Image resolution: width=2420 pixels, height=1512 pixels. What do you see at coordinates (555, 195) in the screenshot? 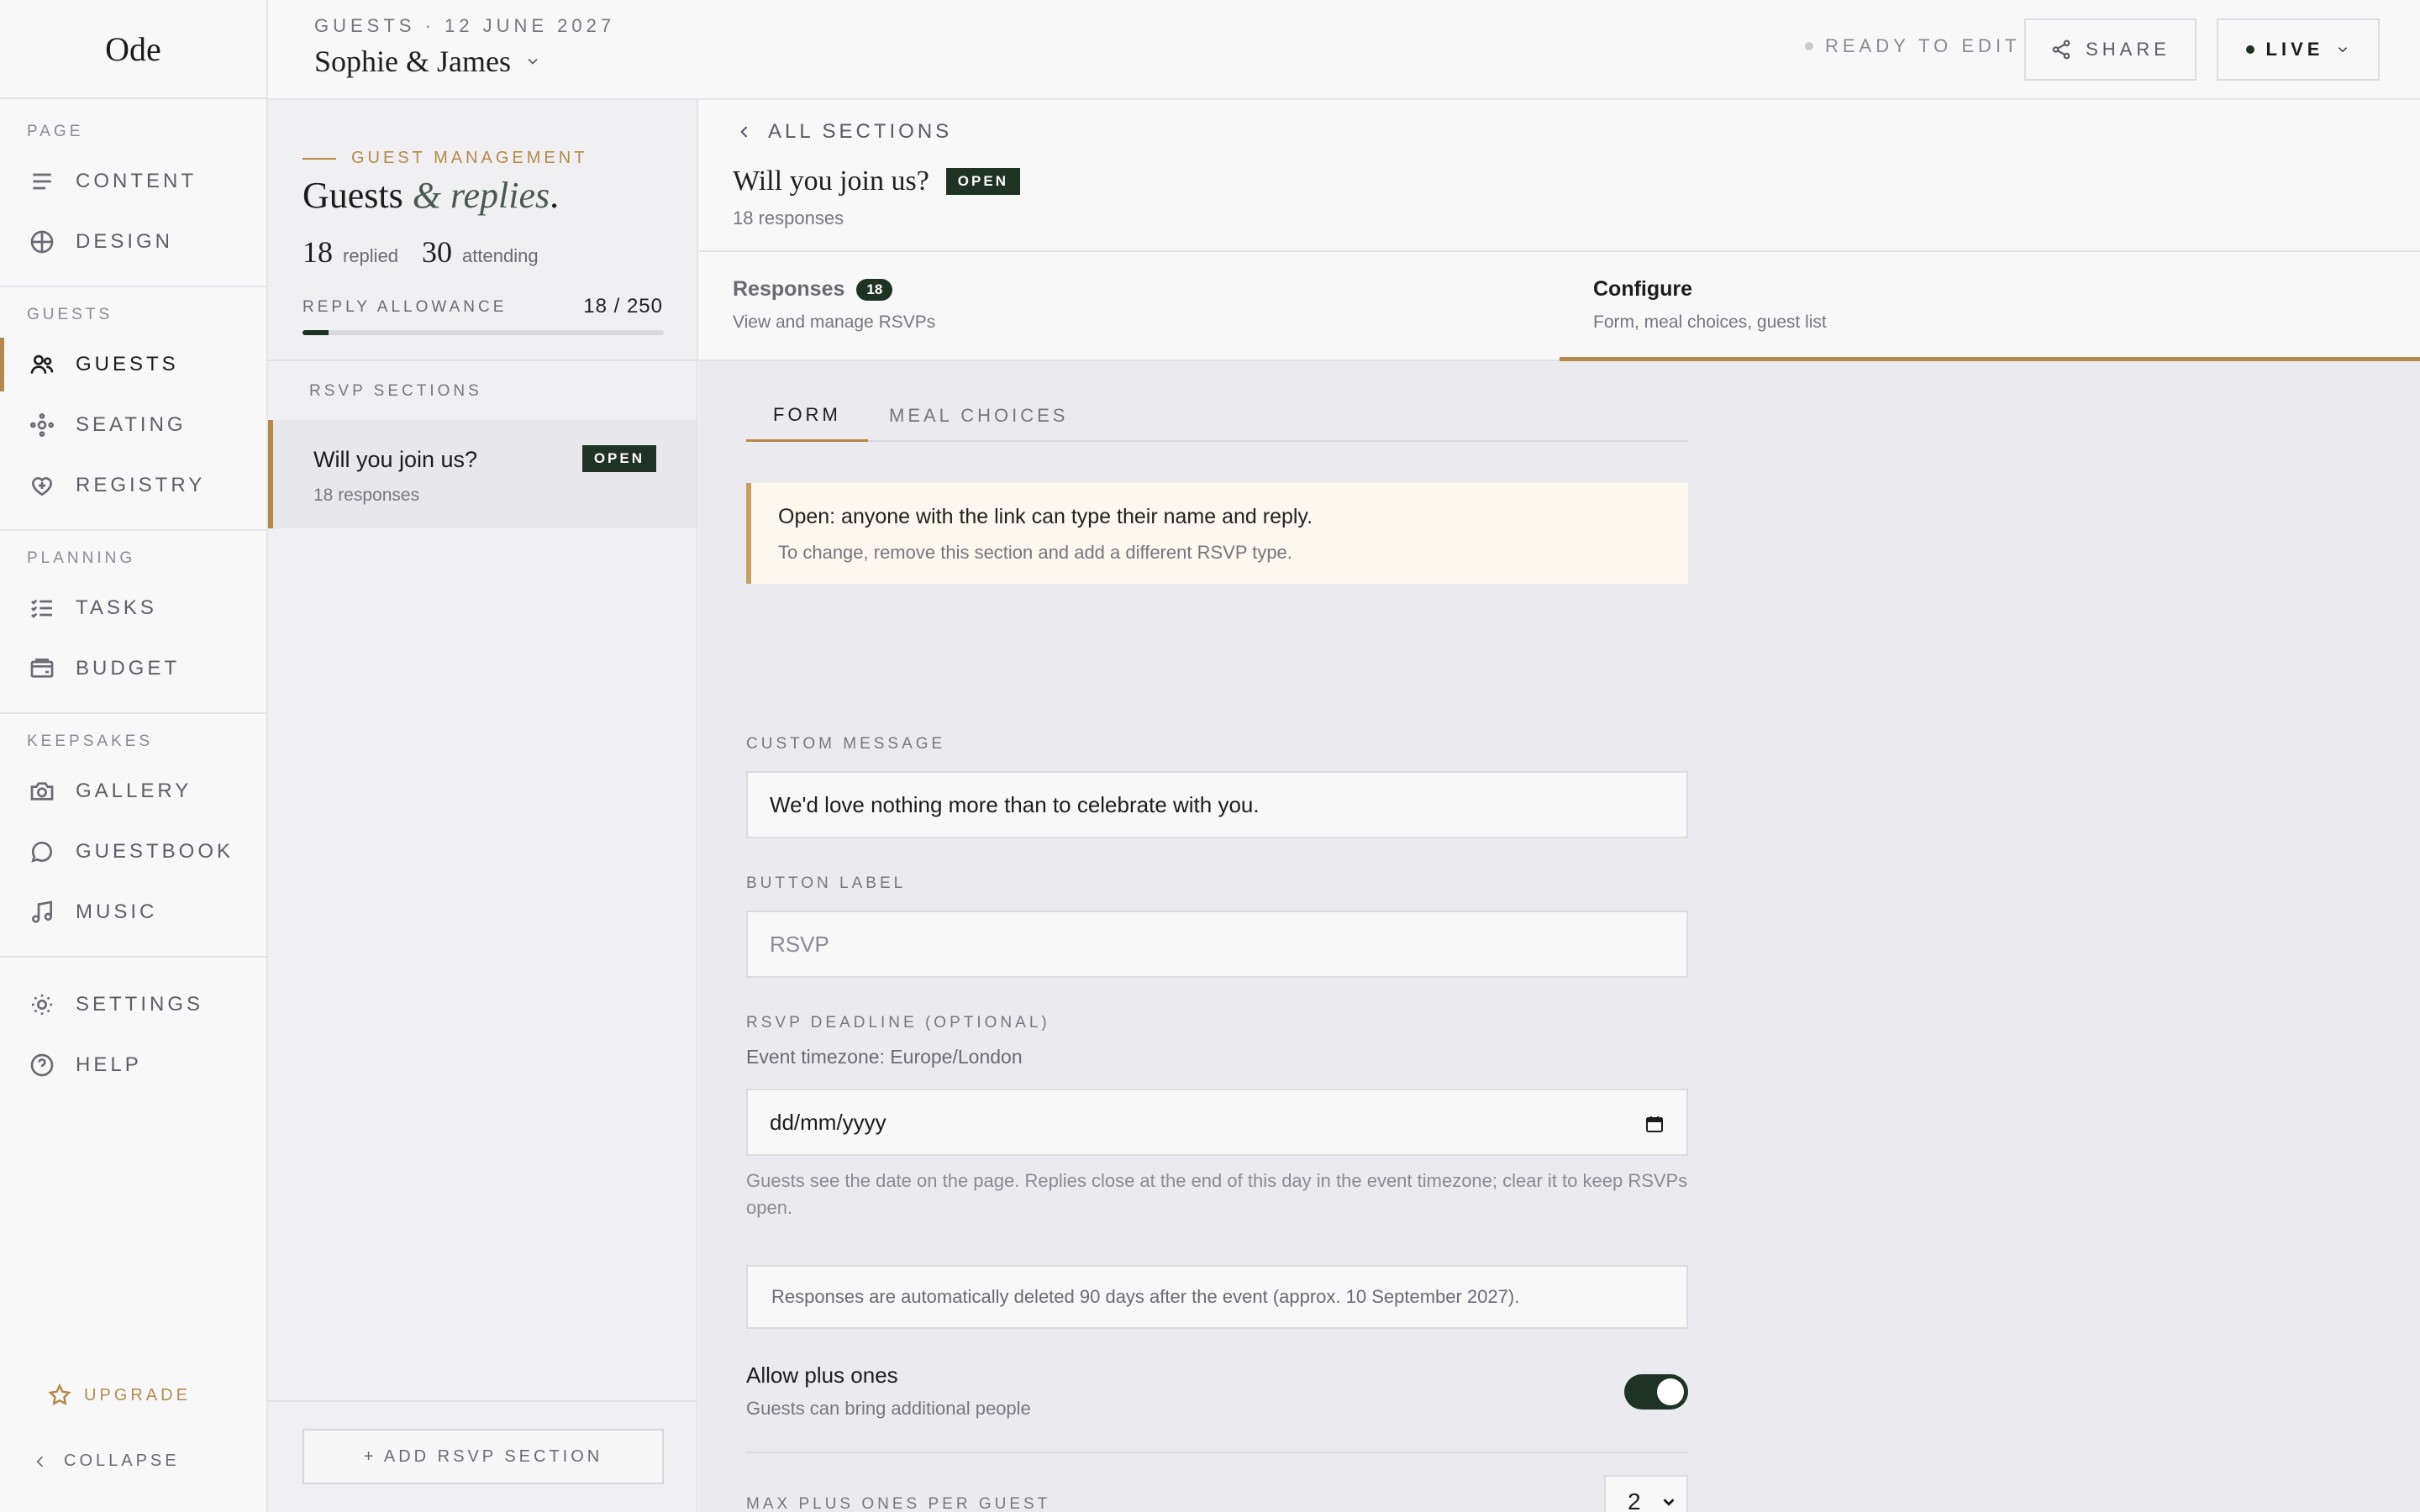
I see `title-end: .` at bounding box center [555, 195].